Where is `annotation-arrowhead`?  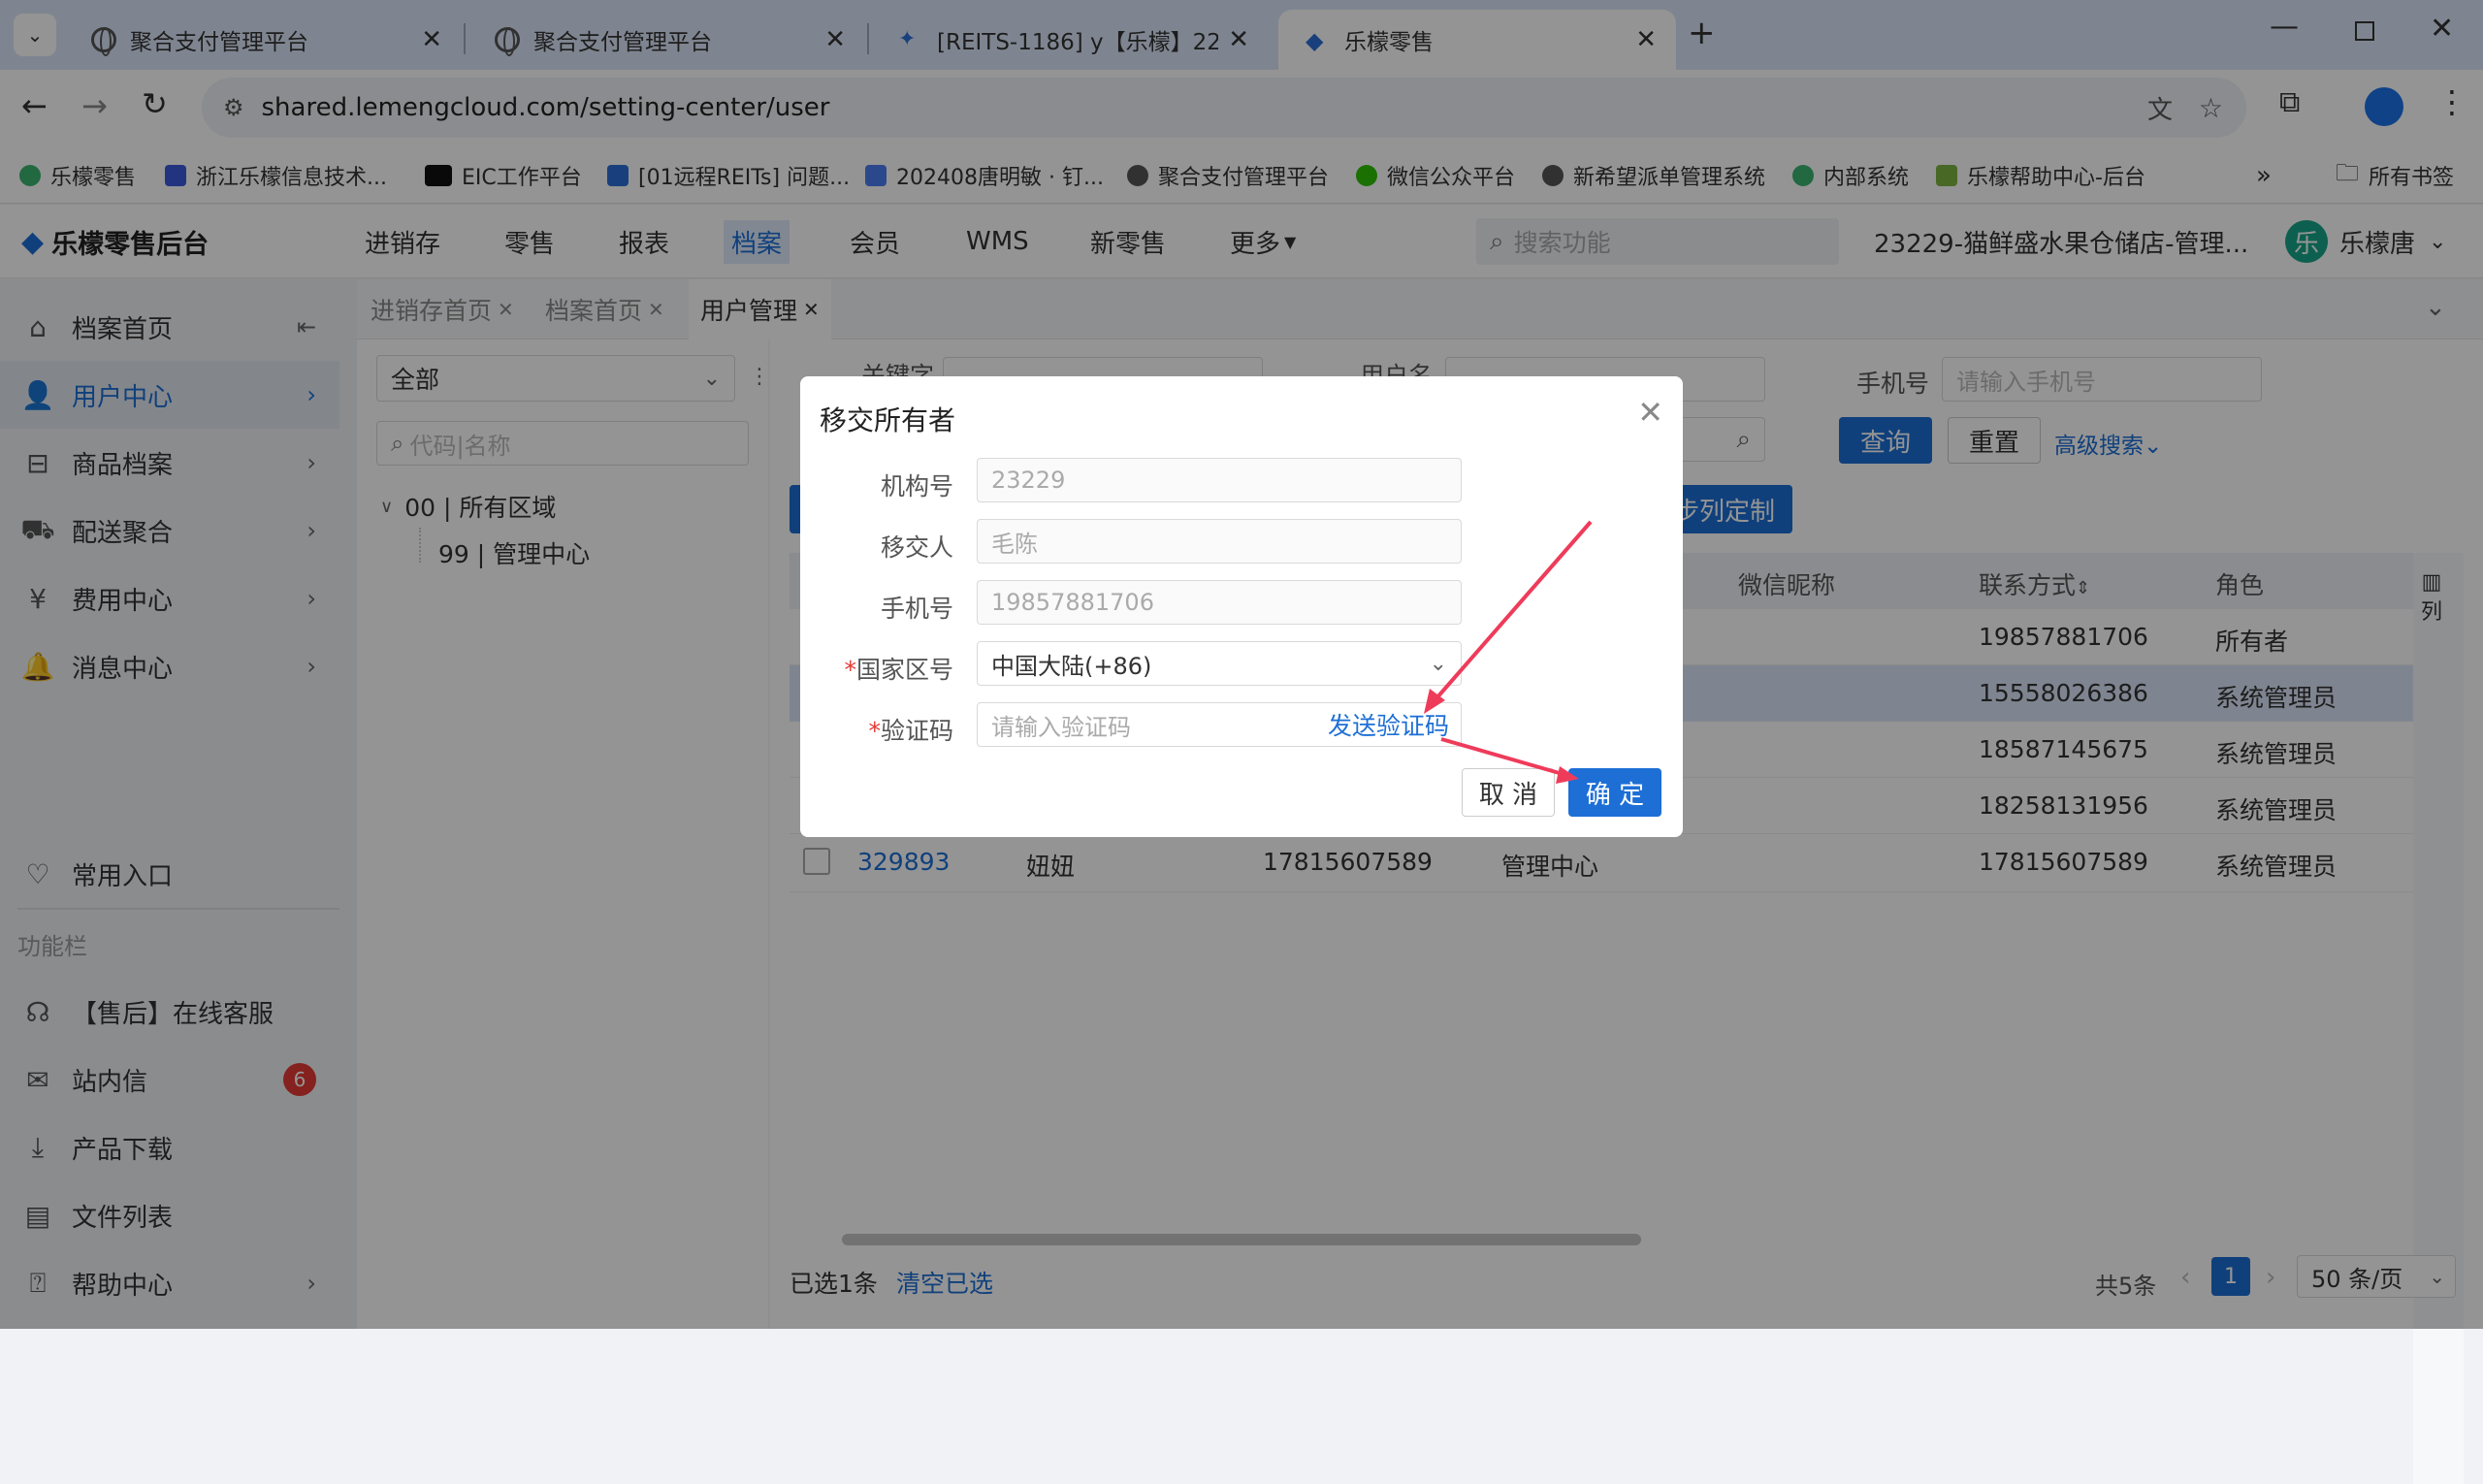 annotation-arrowhead is located at coordinates (1568, 775).